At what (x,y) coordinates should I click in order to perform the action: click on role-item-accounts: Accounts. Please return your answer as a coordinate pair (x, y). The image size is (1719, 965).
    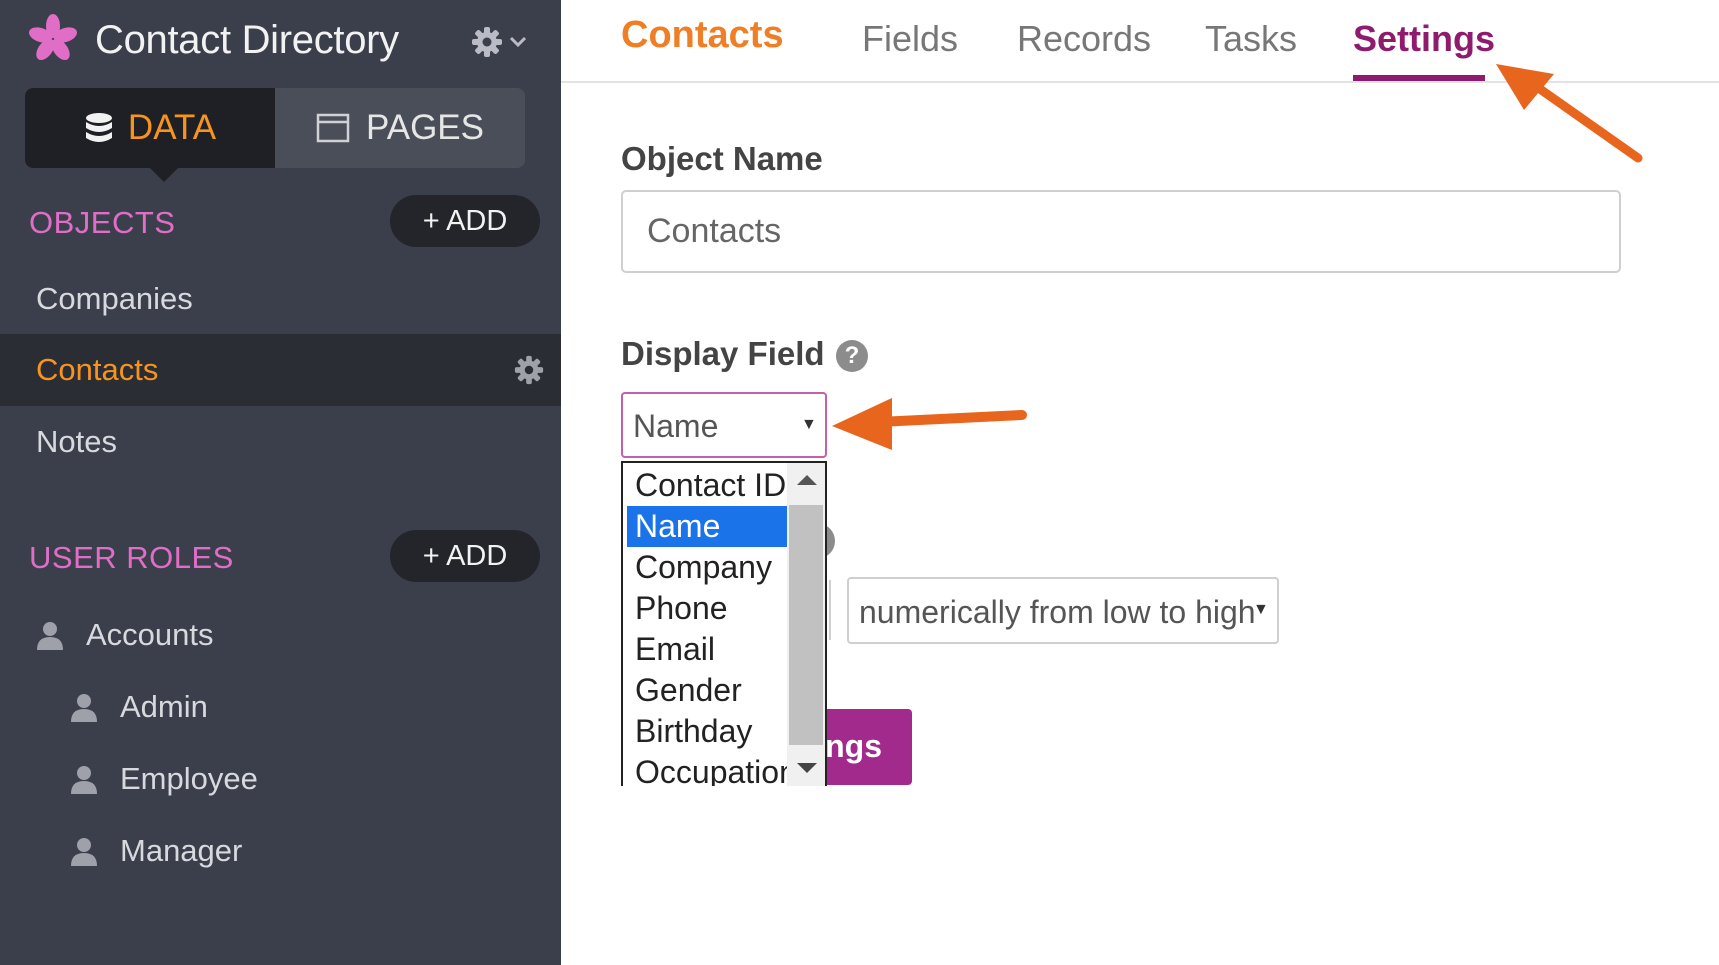
    Looking at the image, I should click on (125, 635).